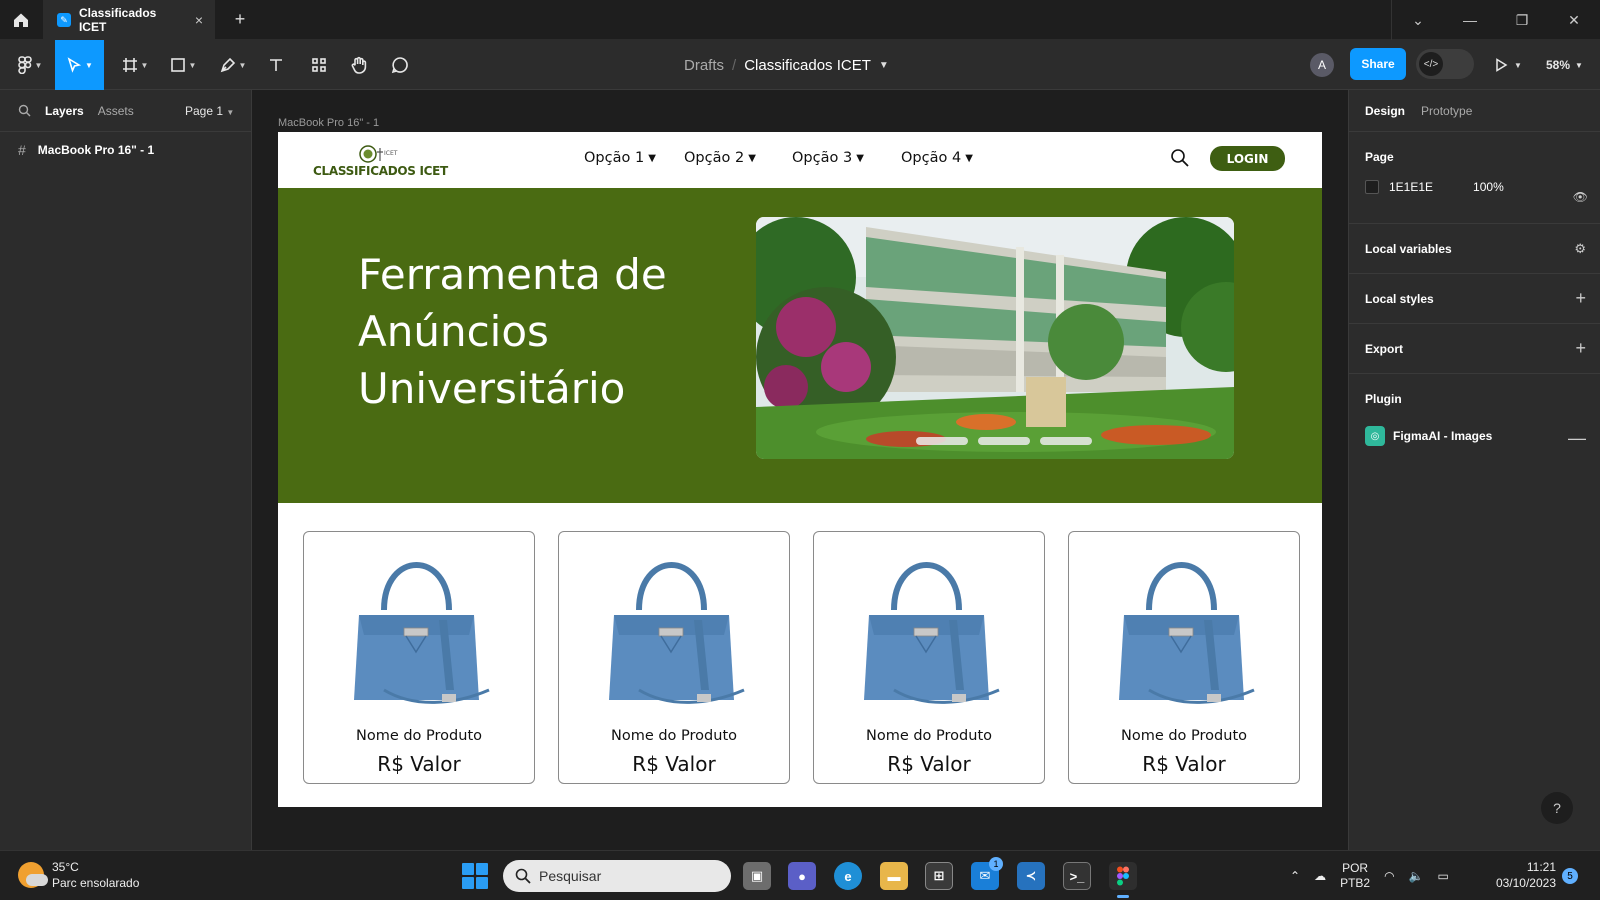 This screenshot has width=1600, height=900. What do you see at coordinates (78, 875) in the screenshot?
I see `weather-widget: 35°C Parc ensolarado` at bounding box center [78, 875].